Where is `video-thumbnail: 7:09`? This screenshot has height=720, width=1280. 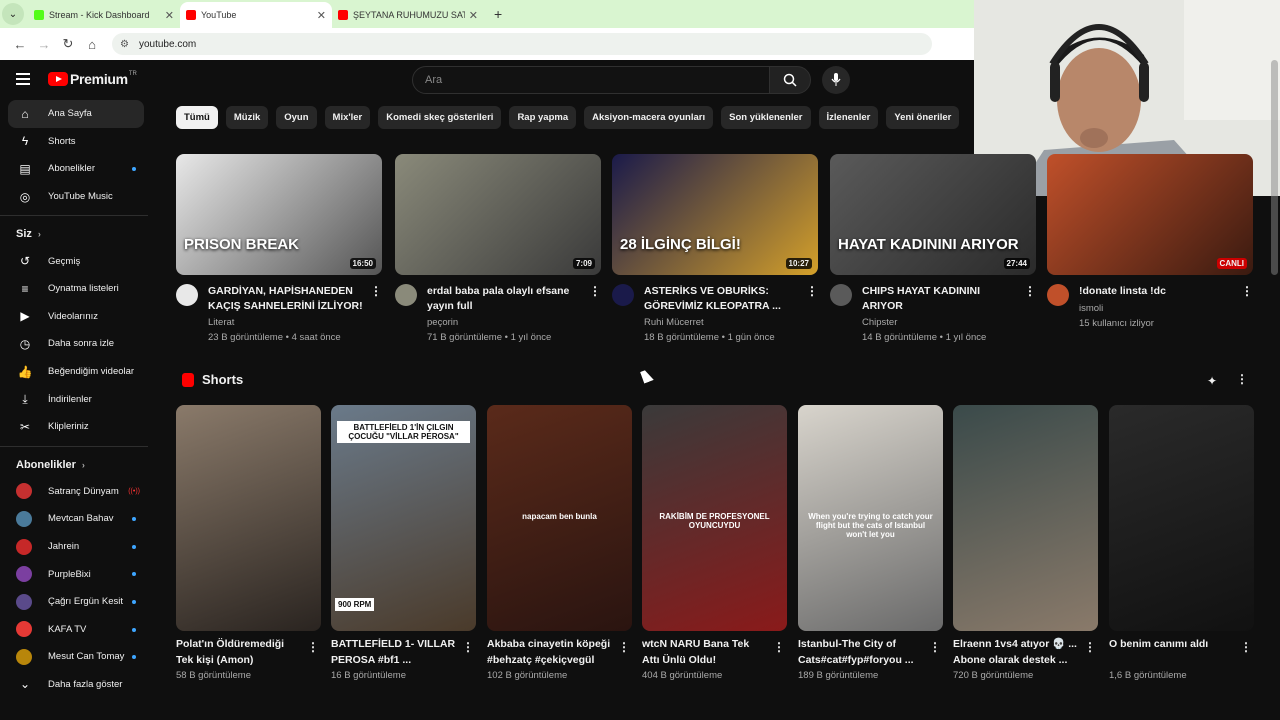 video-thumbnail: 7:09 is located at coordinates (498, 214).